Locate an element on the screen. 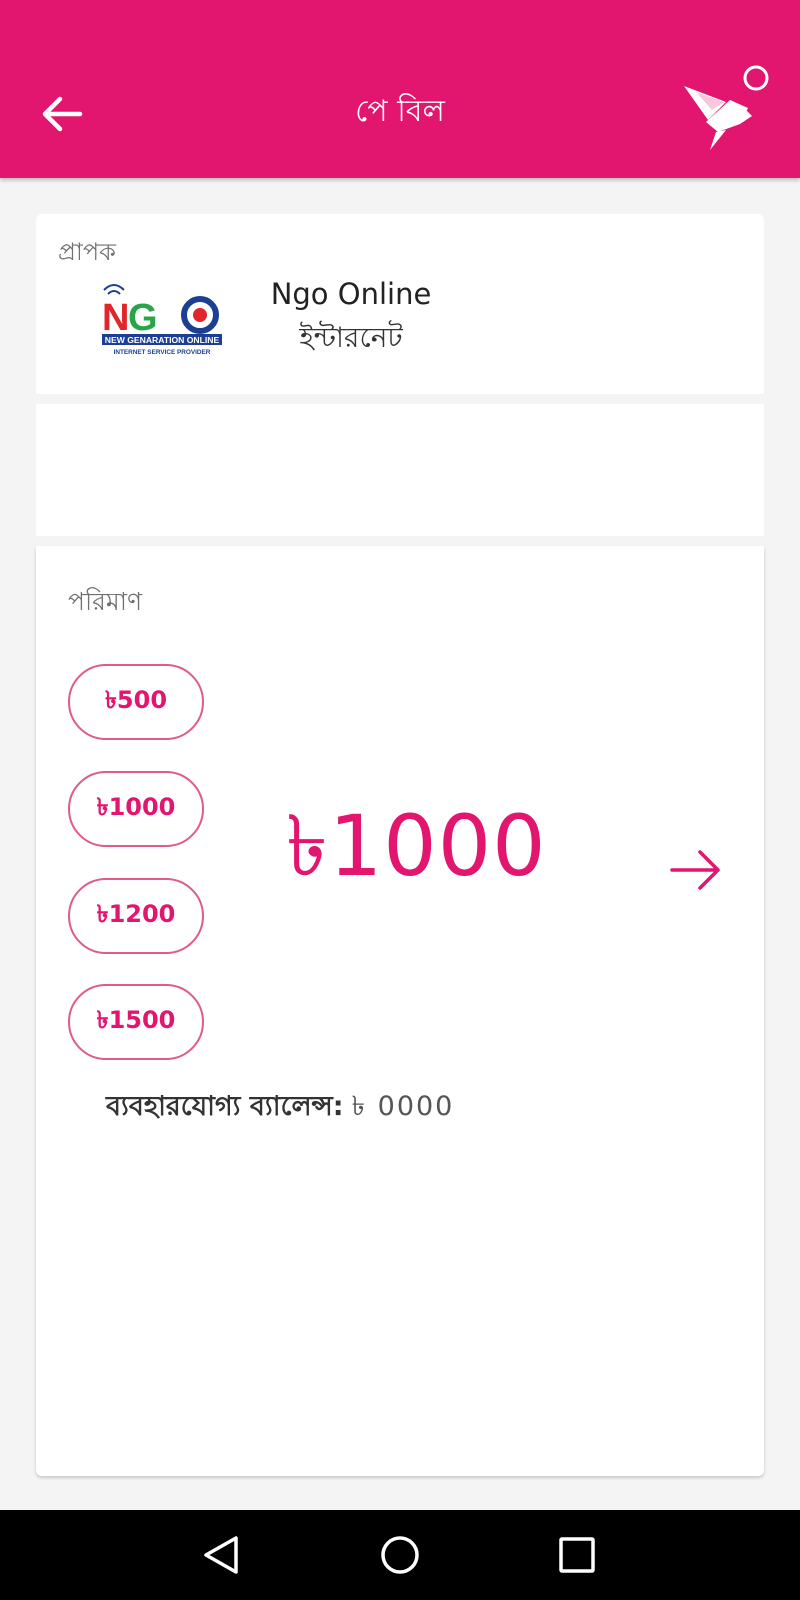 The height and width of the screenshot is (1600, 800). svg-text: N is located at coordinates (115, 318).